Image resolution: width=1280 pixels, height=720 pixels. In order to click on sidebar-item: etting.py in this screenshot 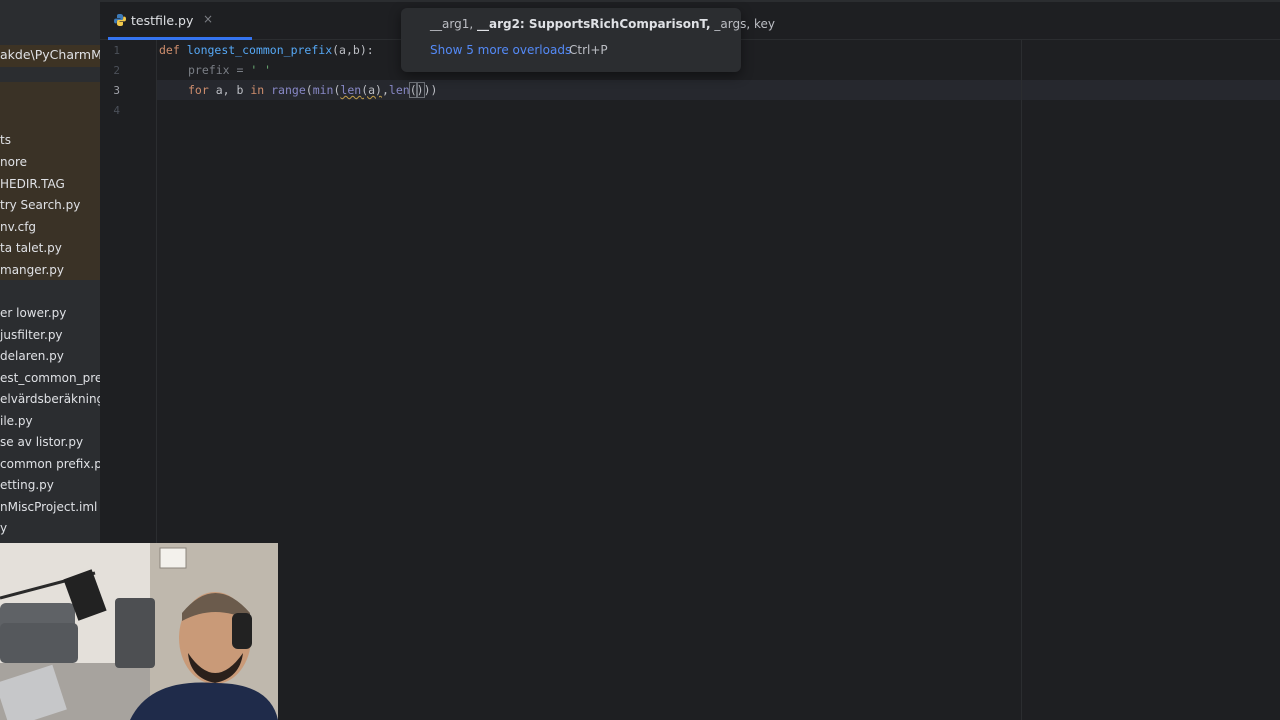, I will do `click(27, 485)`.